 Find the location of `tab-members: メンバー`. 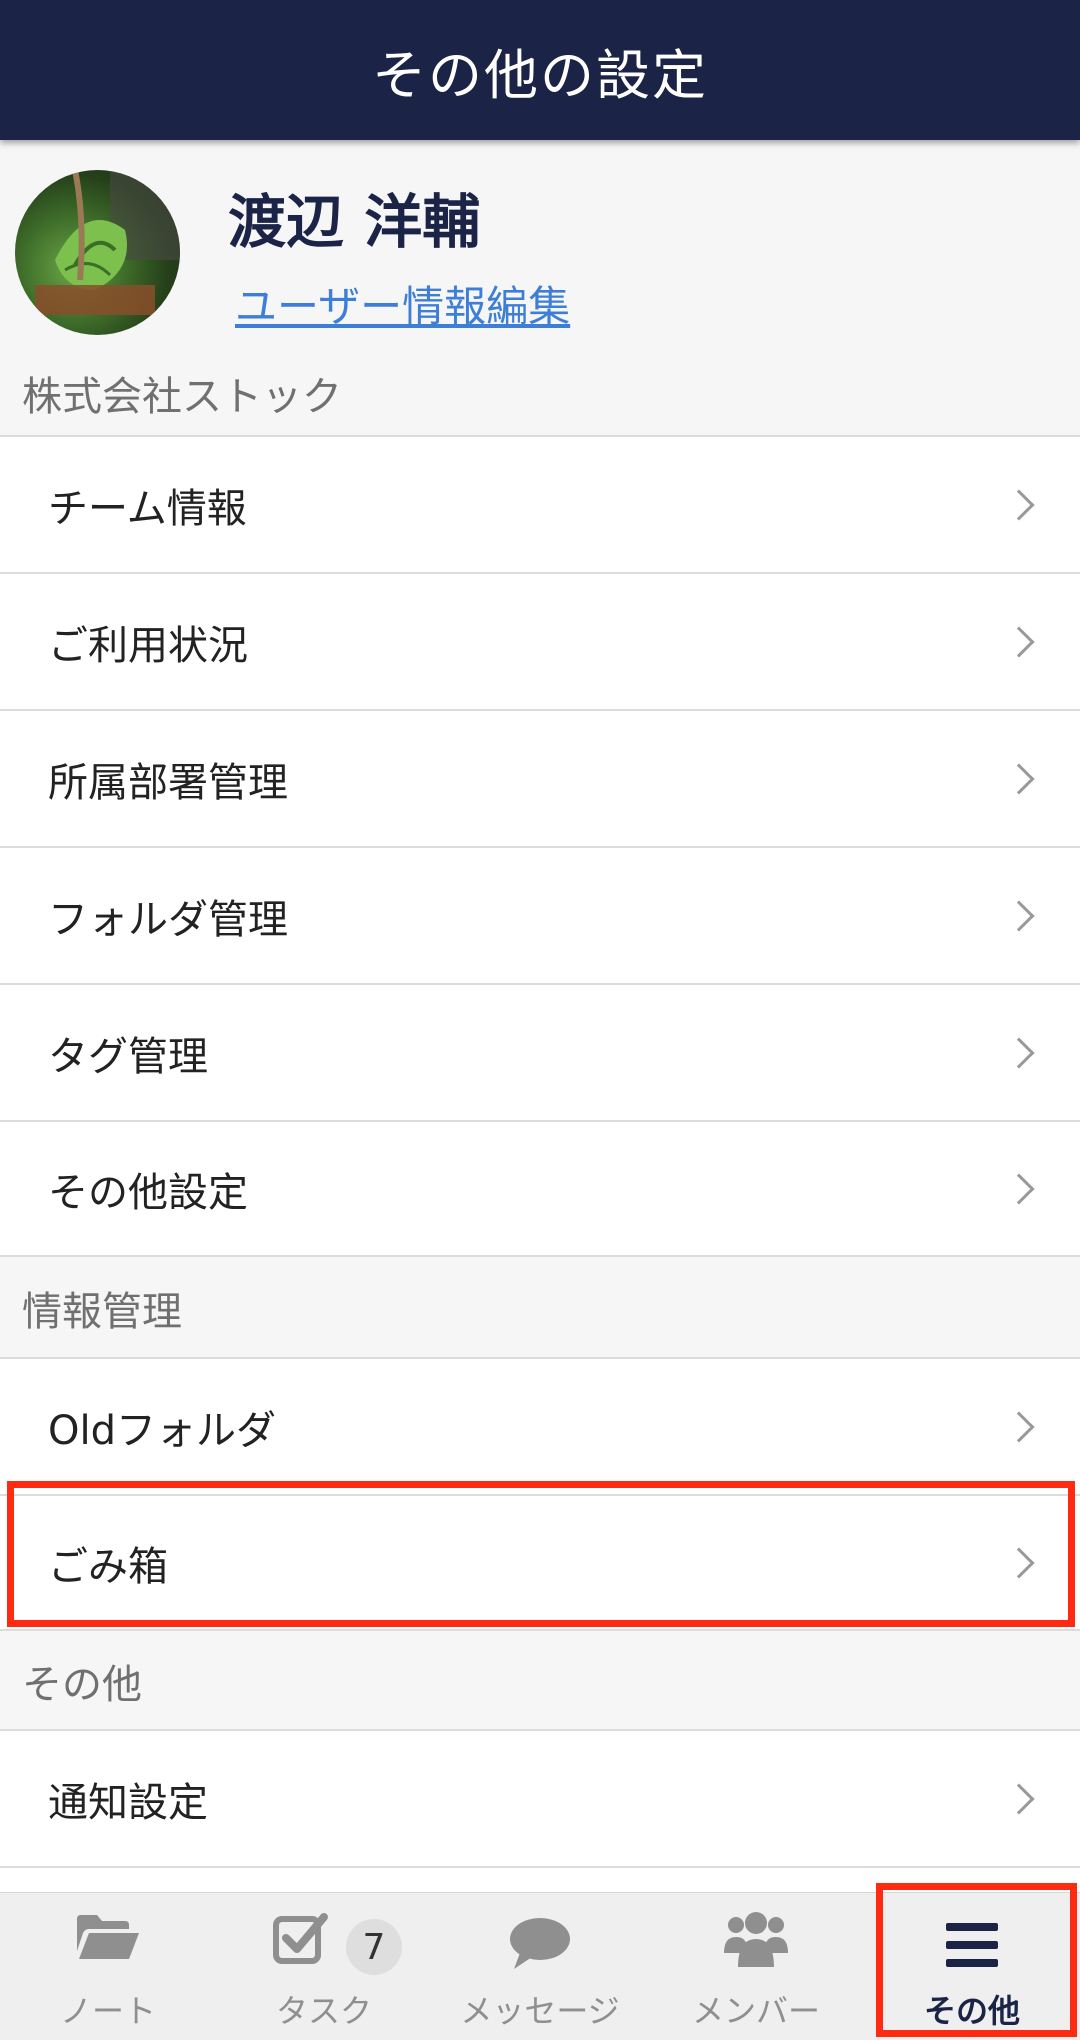

tab-members: メンバー is located at coordinates (756, 1966).